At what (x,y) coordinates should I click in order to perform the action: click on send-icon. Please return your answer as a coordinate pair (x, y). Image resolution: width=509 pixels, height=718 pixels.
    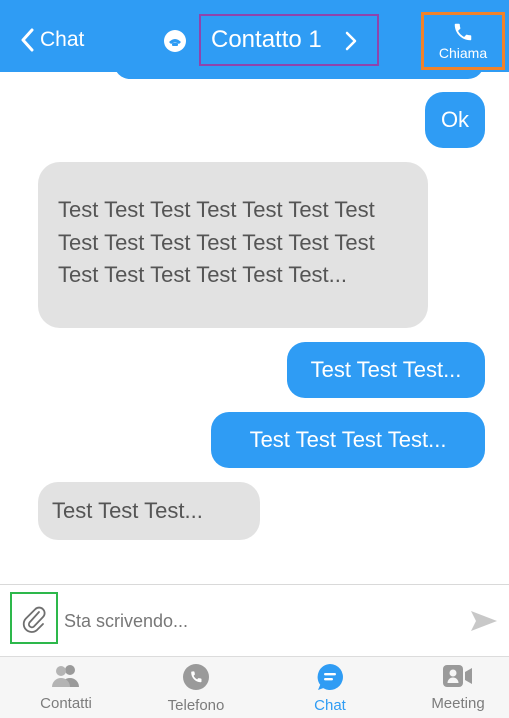
    Looking at the image, I should click on (484, 621).